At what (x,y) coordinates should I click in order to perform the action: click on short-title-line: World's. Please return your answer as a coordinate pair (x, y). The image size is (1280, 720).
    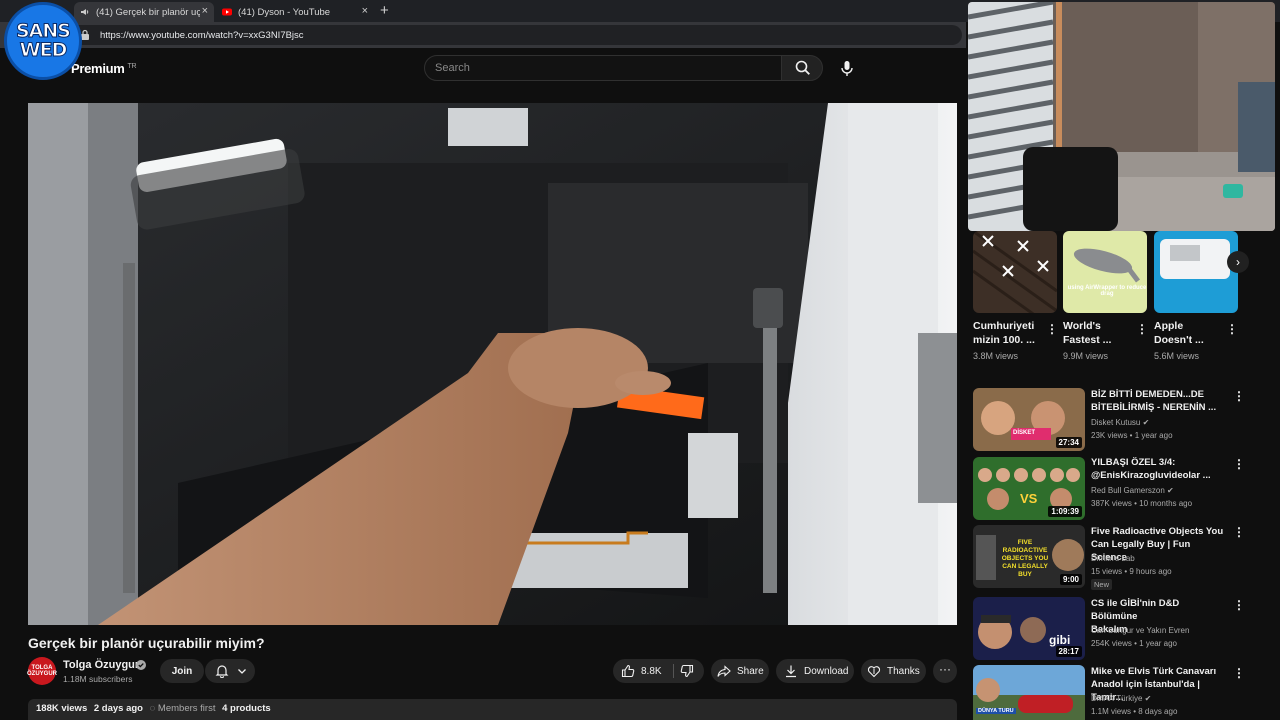
    Looking at the image, I should click on (1082, 326).